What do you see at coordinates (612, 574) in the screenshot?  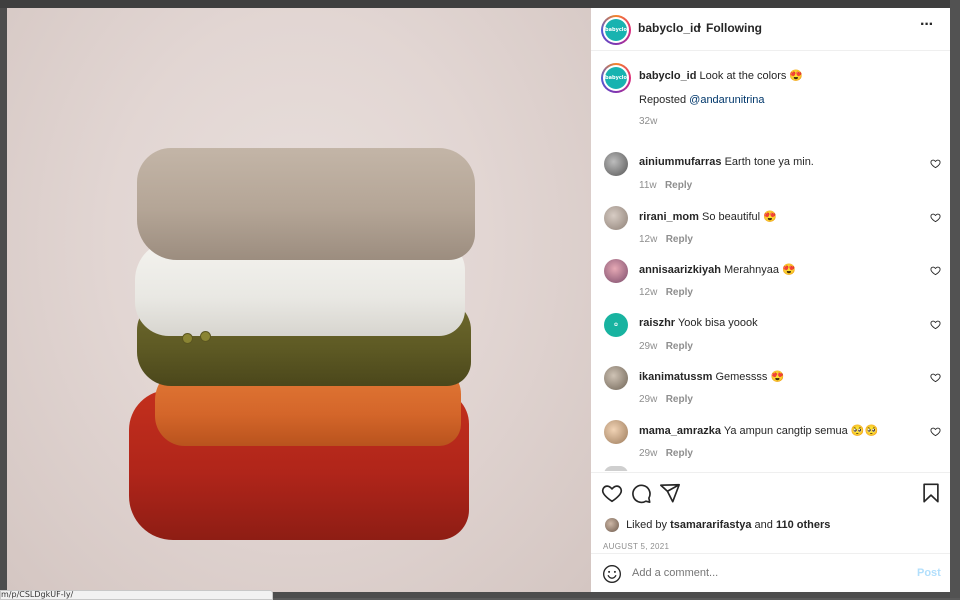 I see `emoji-icon` at bounding box center [612, 574].